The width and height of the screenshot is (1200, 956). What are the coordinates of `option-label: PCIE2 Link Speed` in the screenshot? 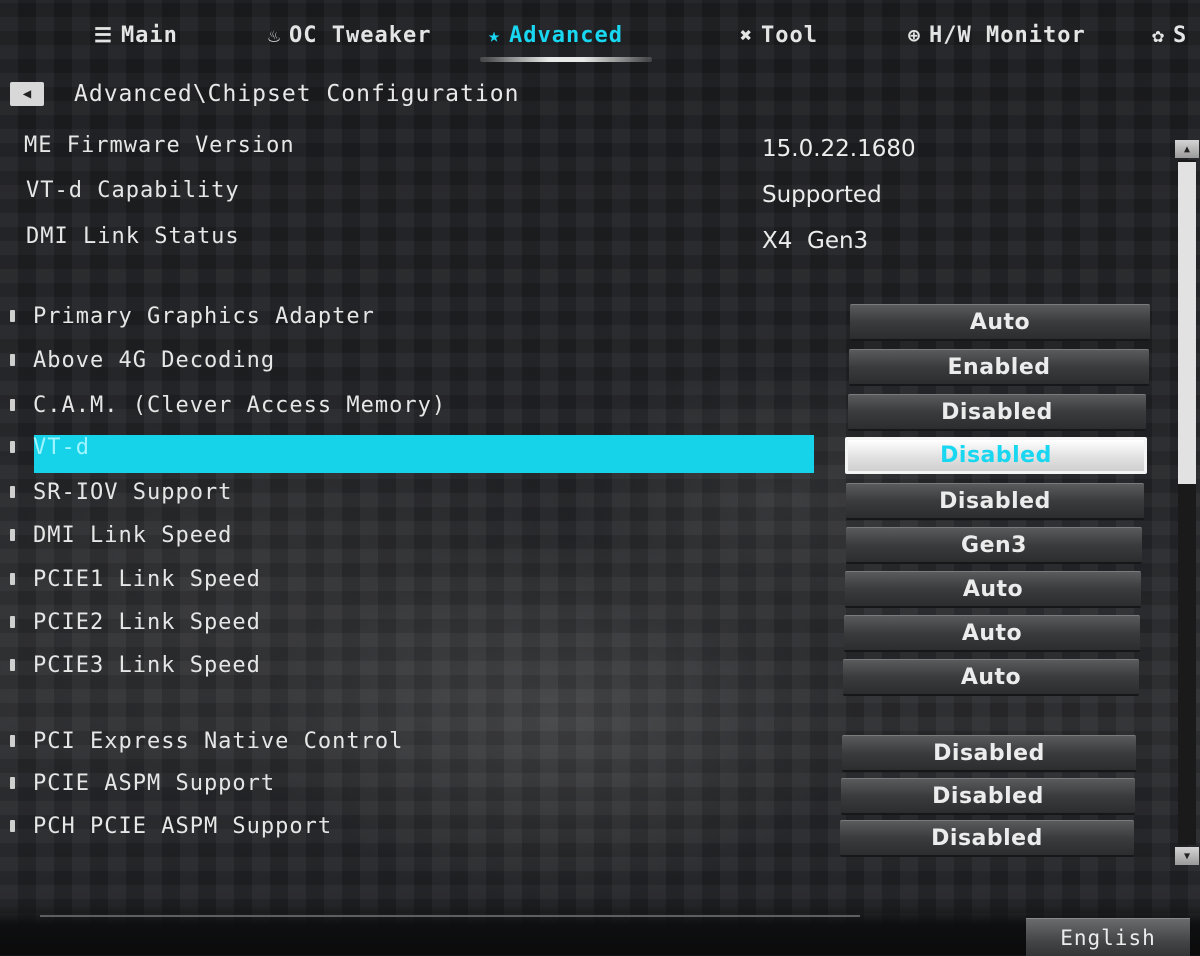 It's located at (147, 622).